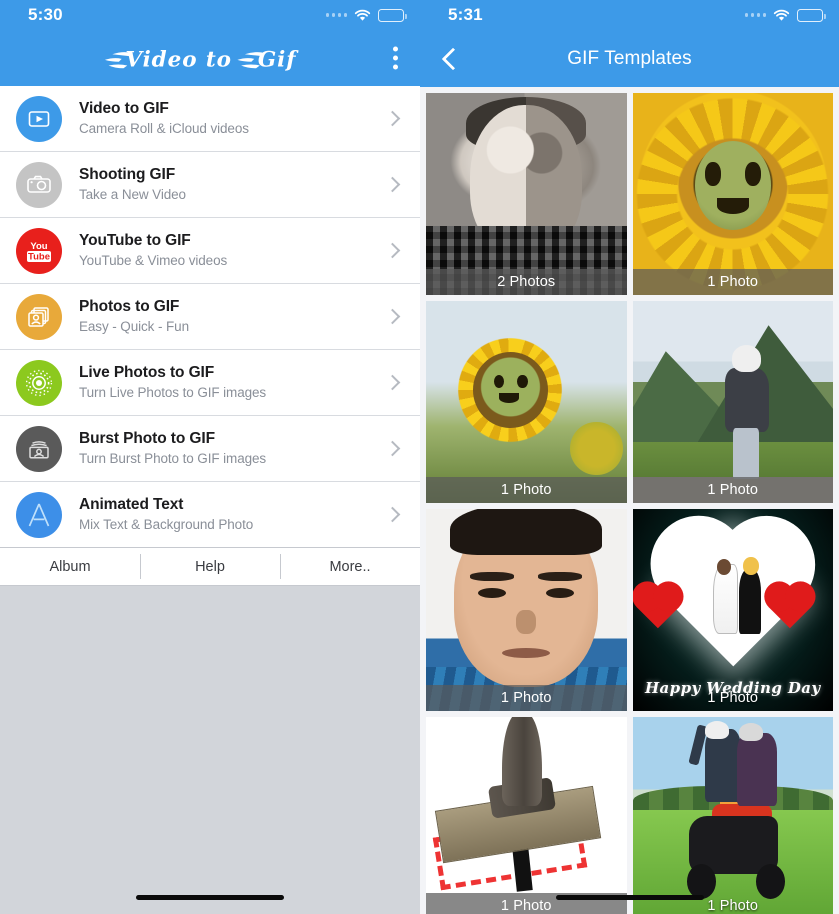 The height and width of the screenshot is (914, 839). I want to click on chevron-left-icon, so click(450, 59).